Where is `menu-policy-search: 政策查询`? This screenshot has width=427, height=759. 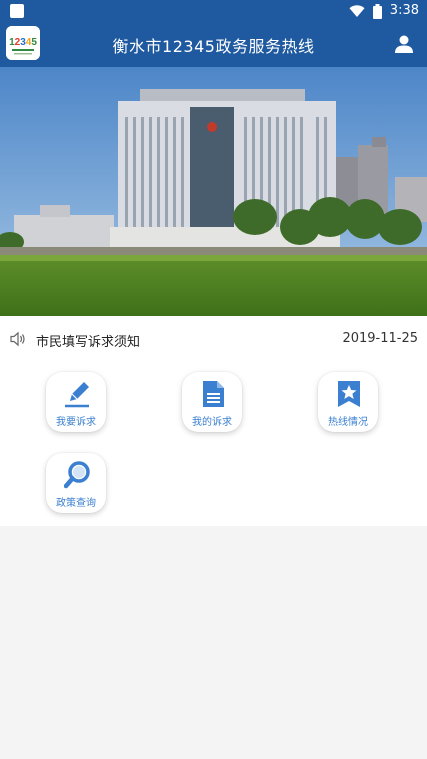 menu-policy-search: 政策查询 is located at coordinates (76, 483).